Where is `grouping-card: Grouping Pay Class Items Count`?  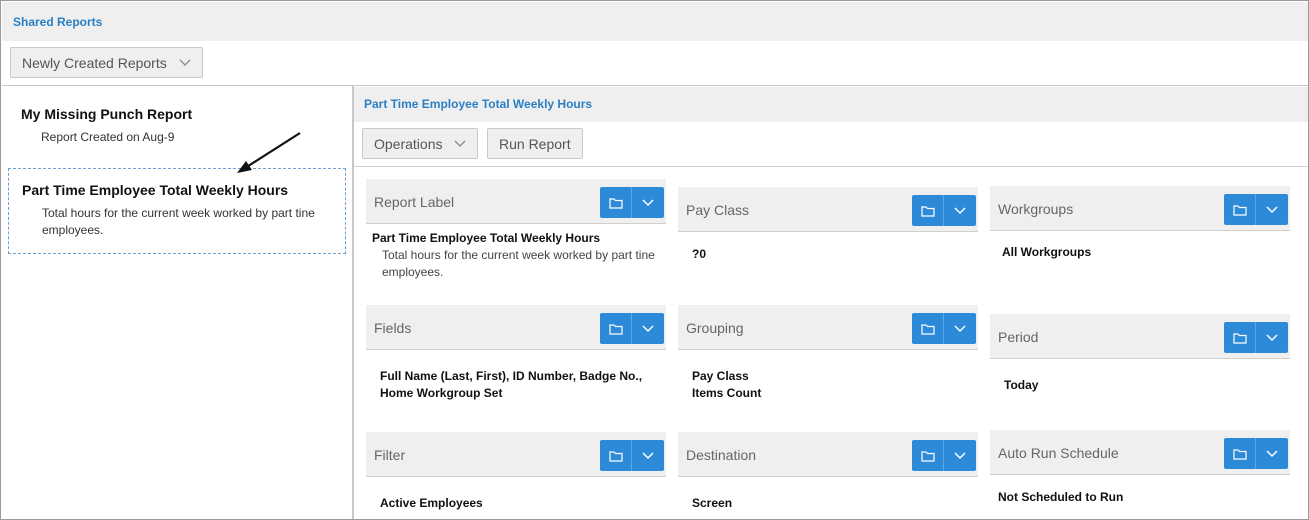 grouping-card: Grouping Pay Class Items Count is located at coordinates (828, 353).